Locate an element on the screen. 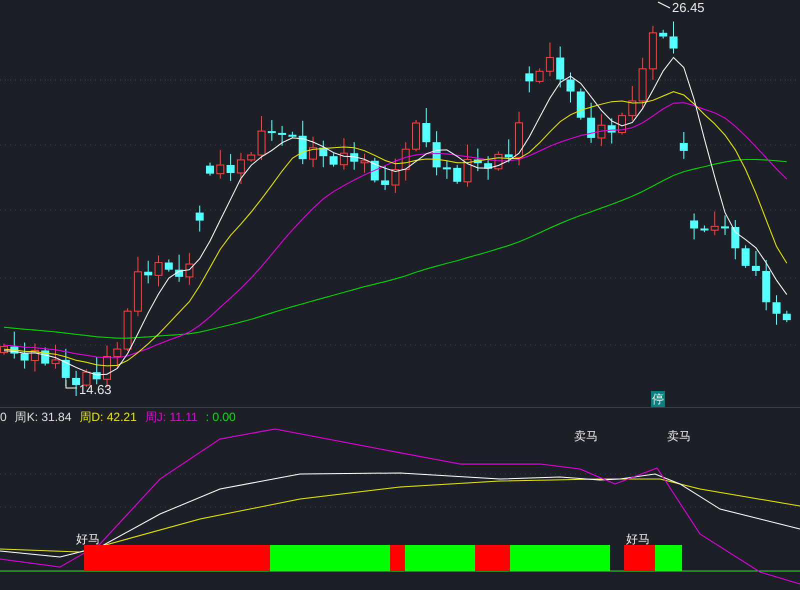  low-price-label: 14.63 is located at coordinates (95, 390).